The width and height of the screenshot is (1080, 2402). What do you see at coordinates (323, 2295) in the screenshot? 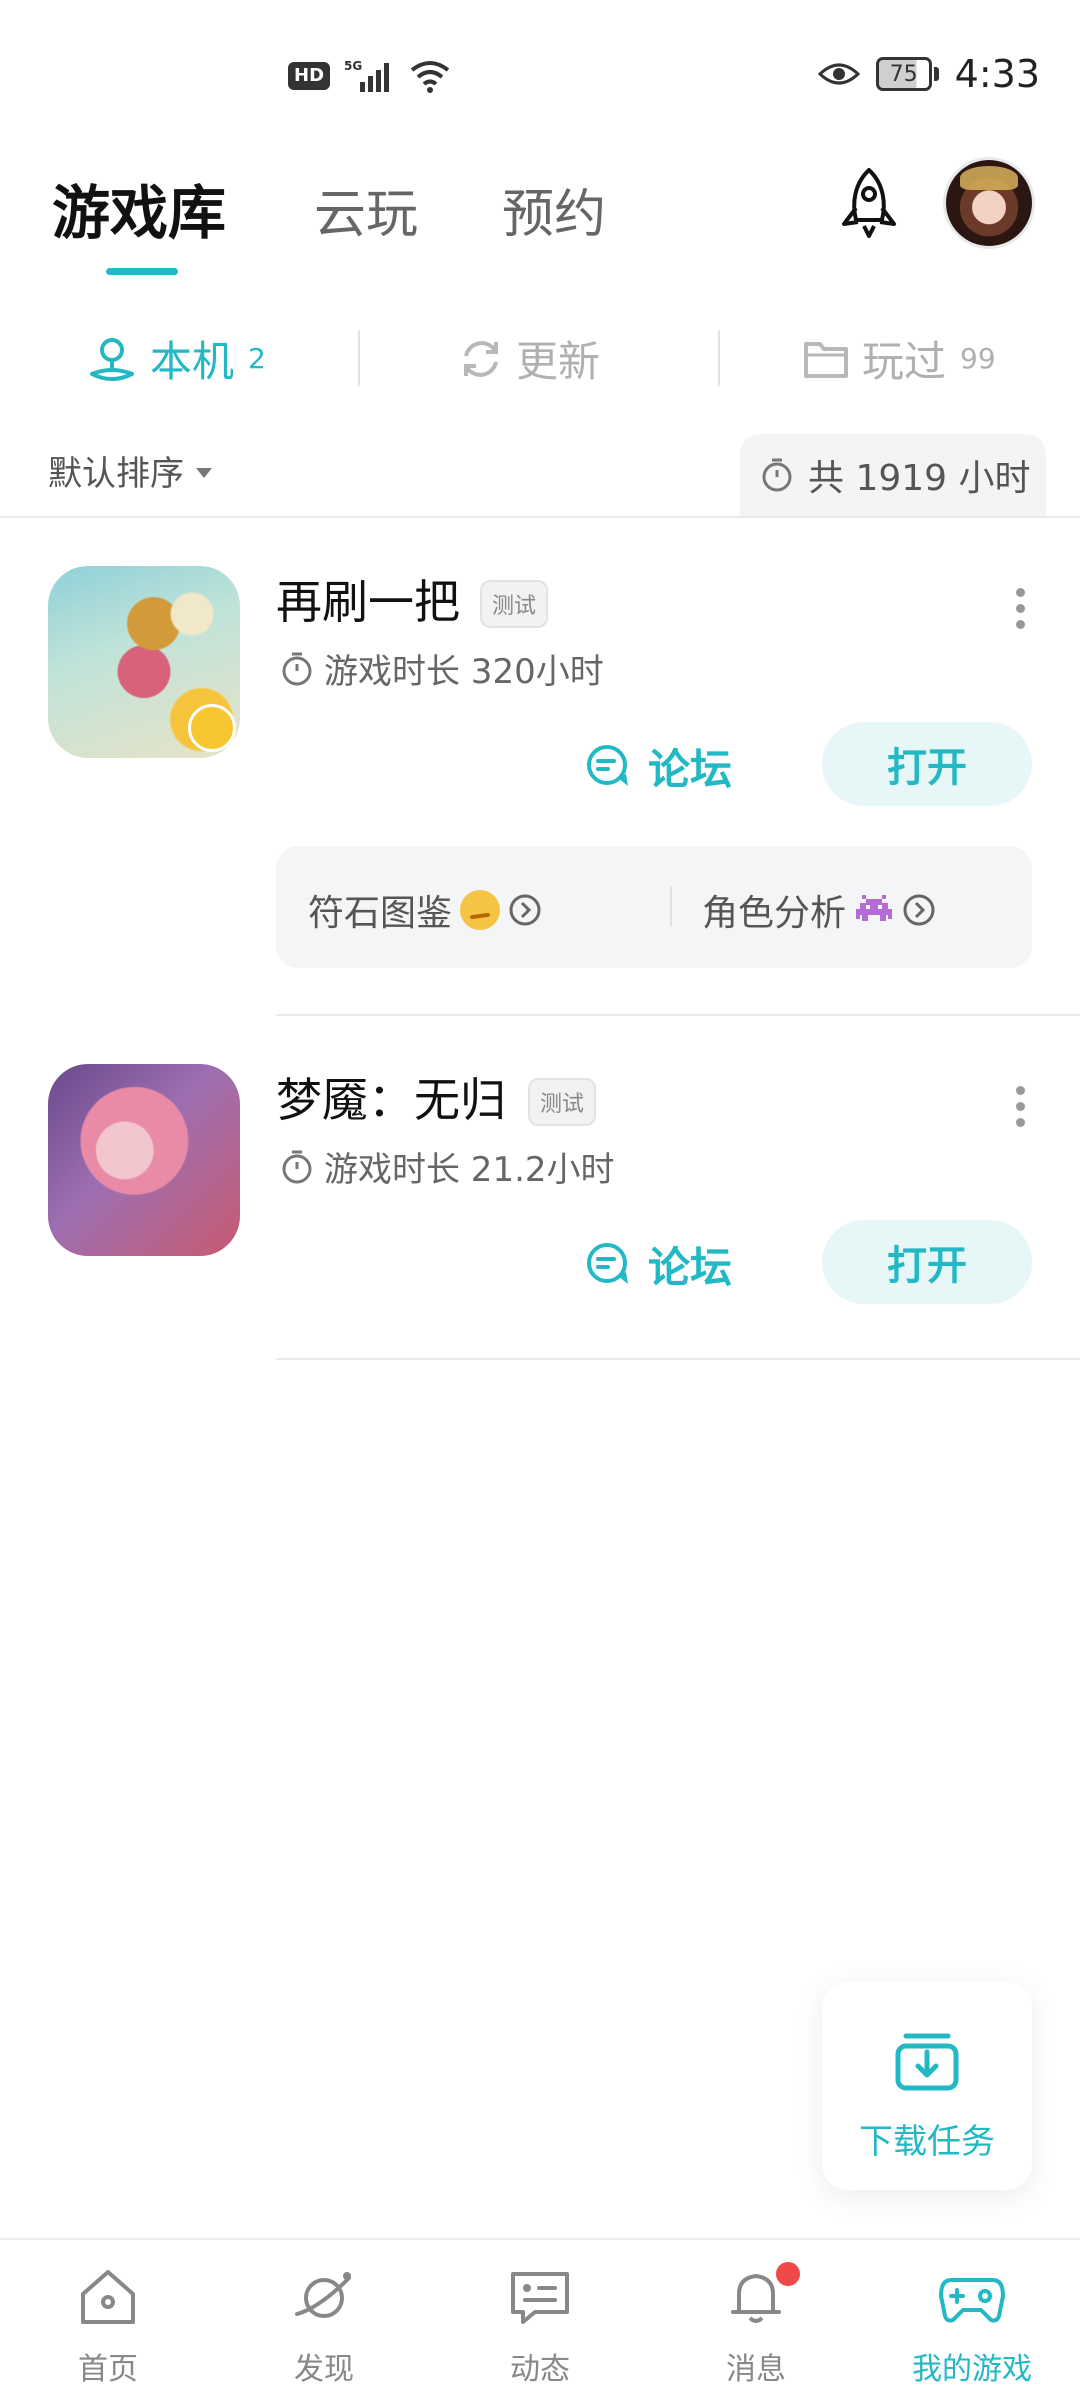
I see `planet-icon` at bounding box center [323, 2295].